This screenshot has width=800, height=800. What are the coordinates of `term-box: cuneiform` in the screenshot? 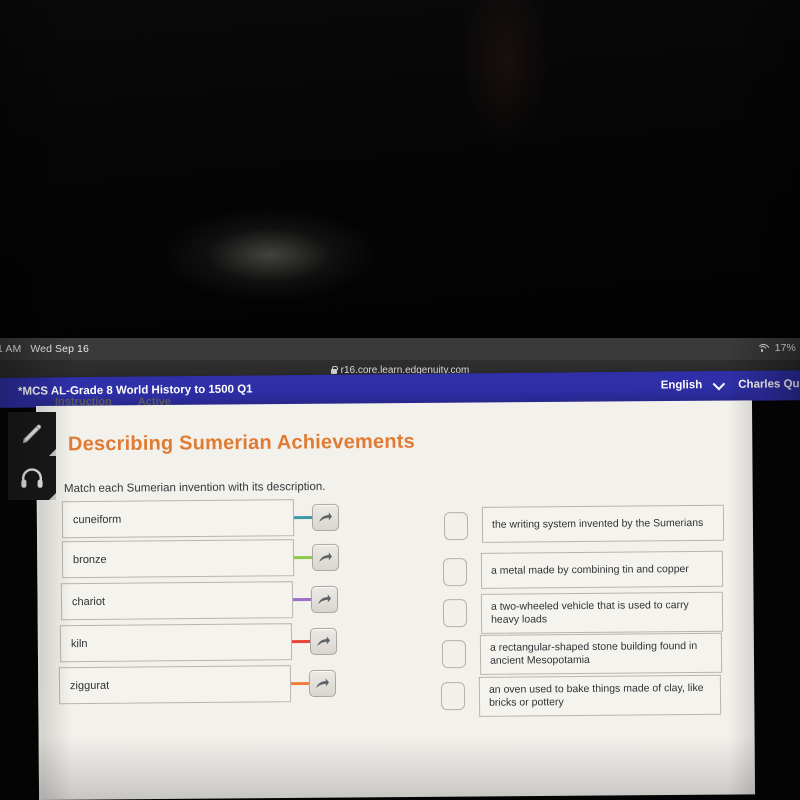 It's located at (178, 519).